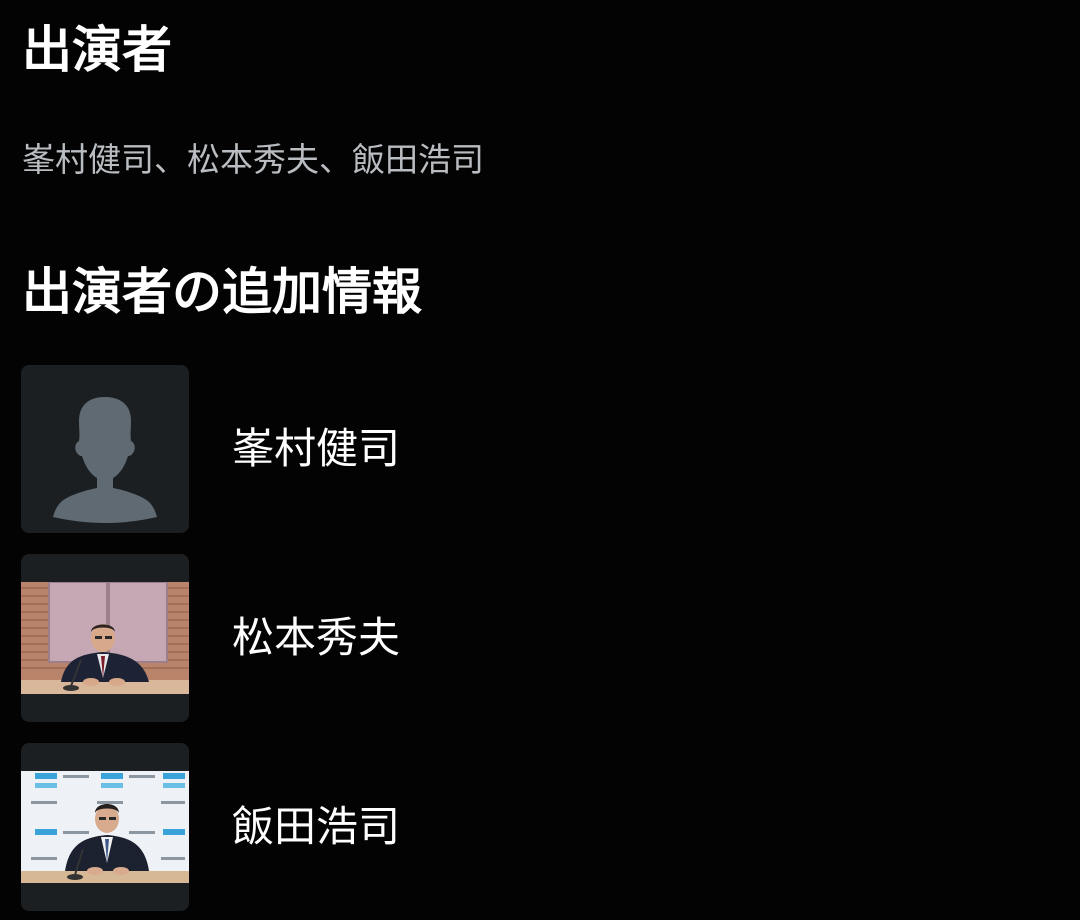  I want to click on cast-heading: 出演者, so click(97, 50).